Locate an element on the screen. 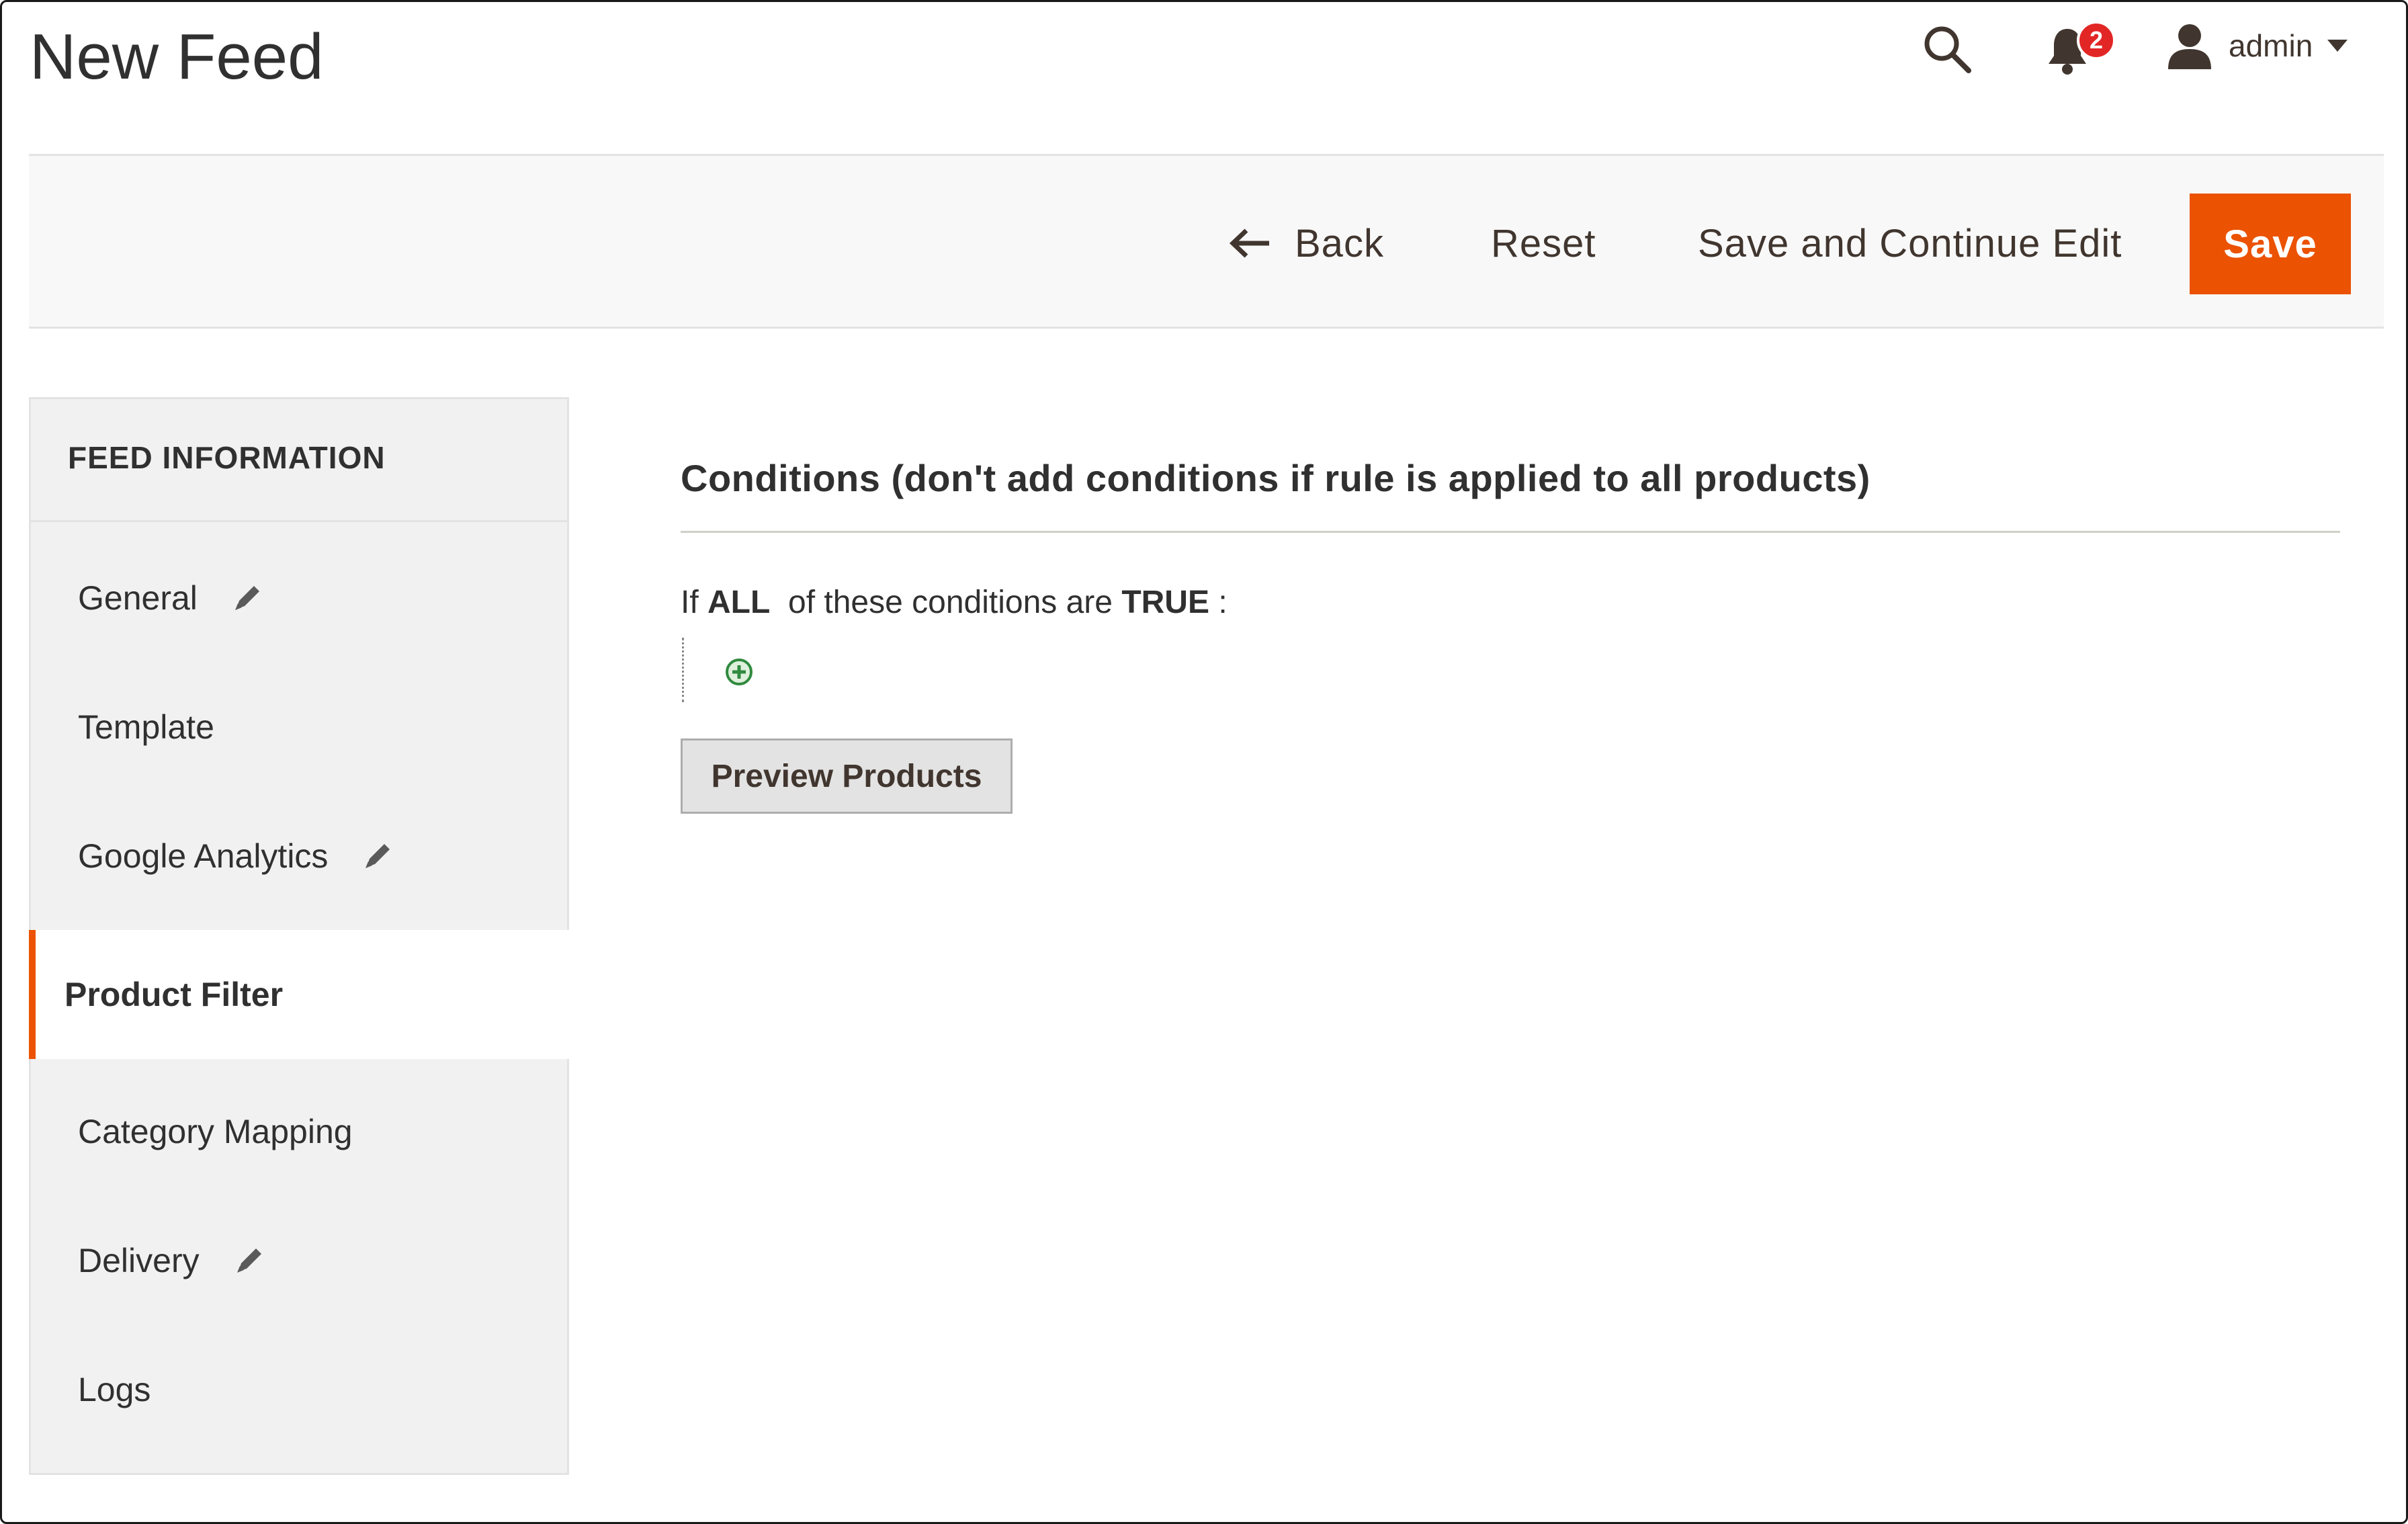 The width and height of the screenshot is (2408, 1524). sidebar-item-delivery: Delivery is located at coordinates (299, 1260).